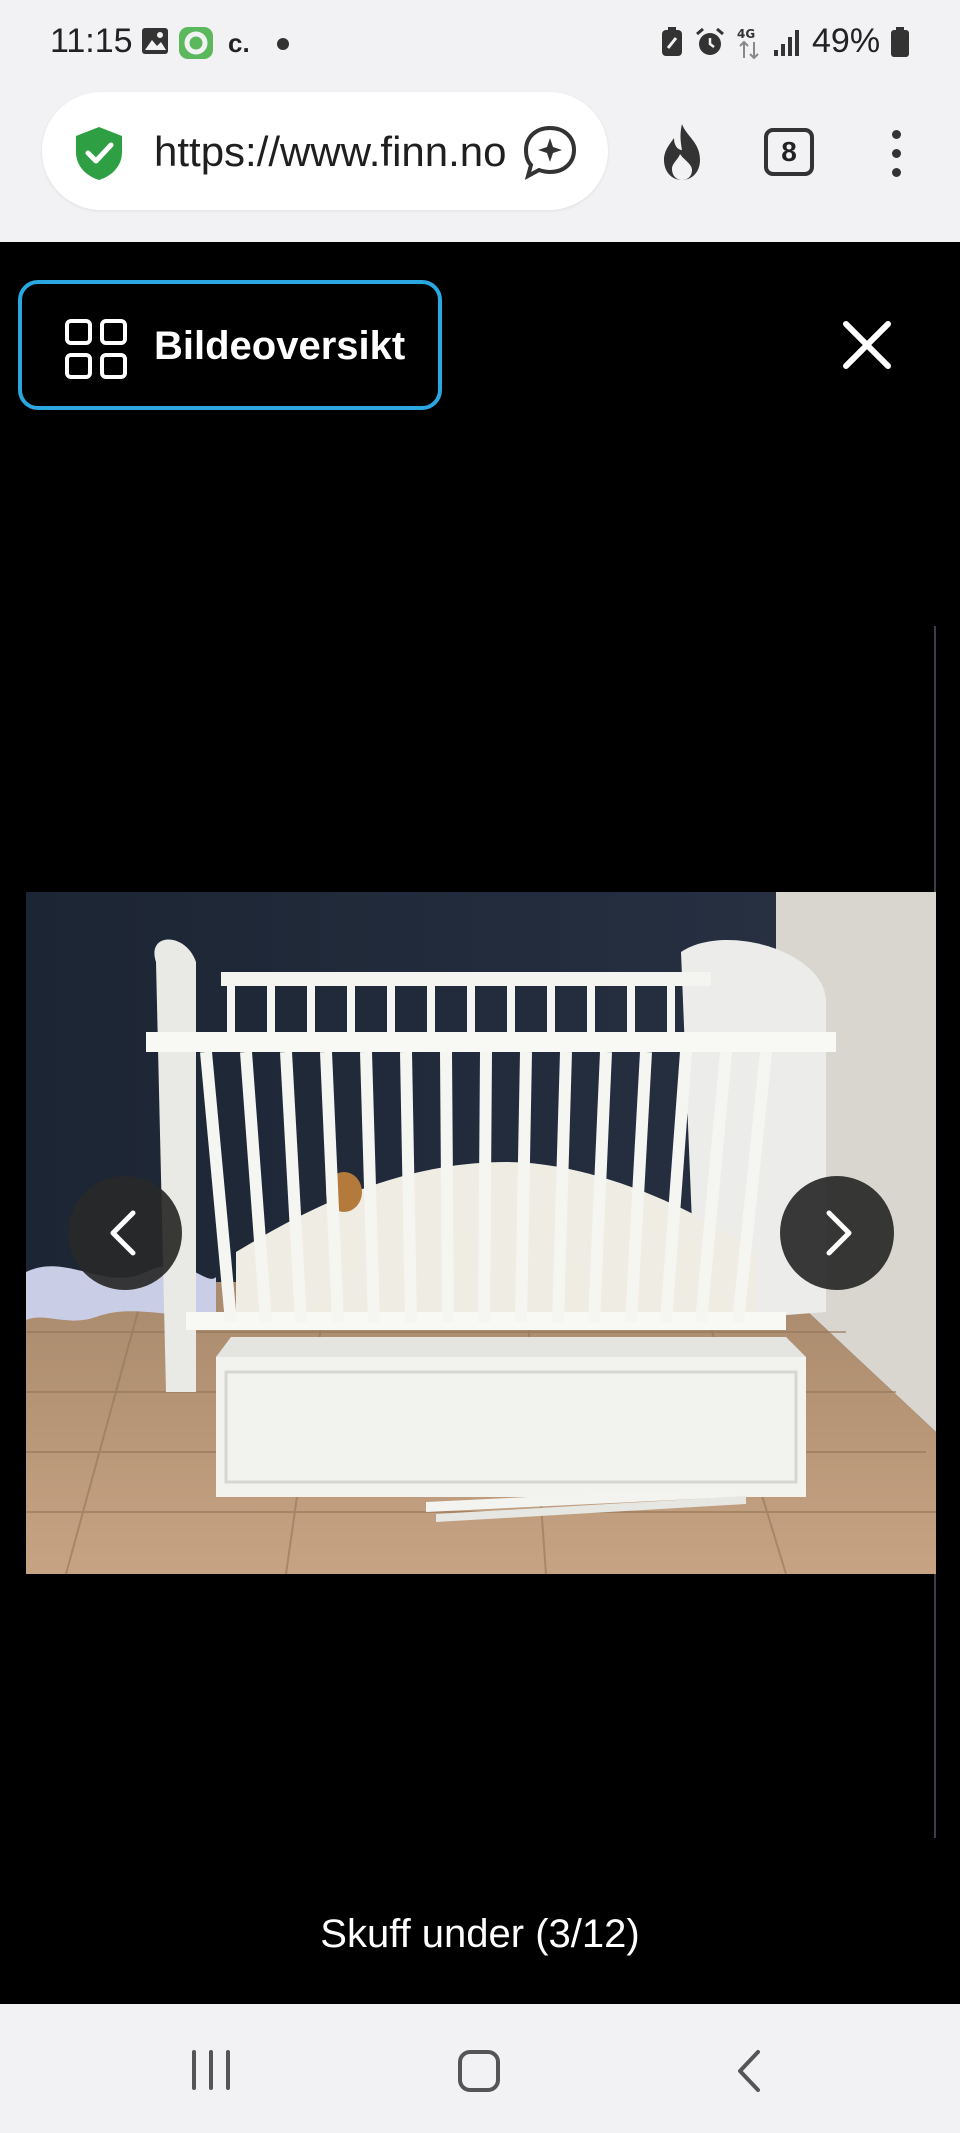 This screenshot has height=2133, width=960. Describe the element at coordinates (99, 153) in the screenshot. I see `shield-check-icon` at that location.